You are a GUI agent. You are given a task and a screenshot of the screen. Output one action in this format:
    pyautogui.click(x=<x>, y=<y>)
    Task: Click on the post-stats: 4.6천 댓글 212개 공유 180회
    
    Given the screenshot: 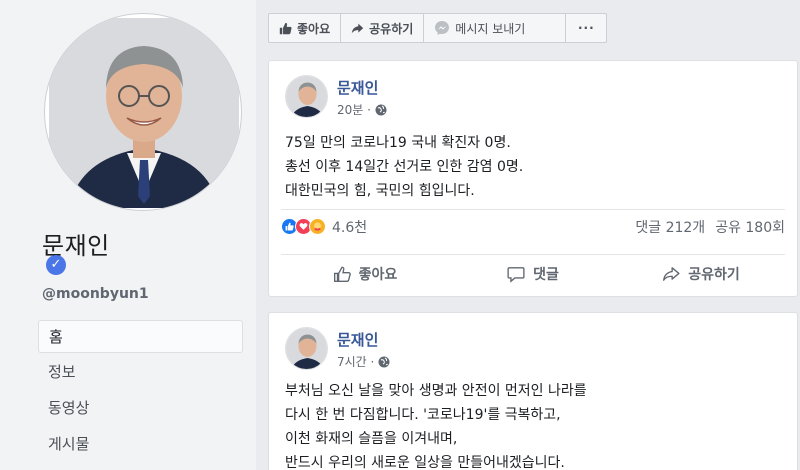 What is the action you would take?
    pyautogui.click(x=533, y=226)
    